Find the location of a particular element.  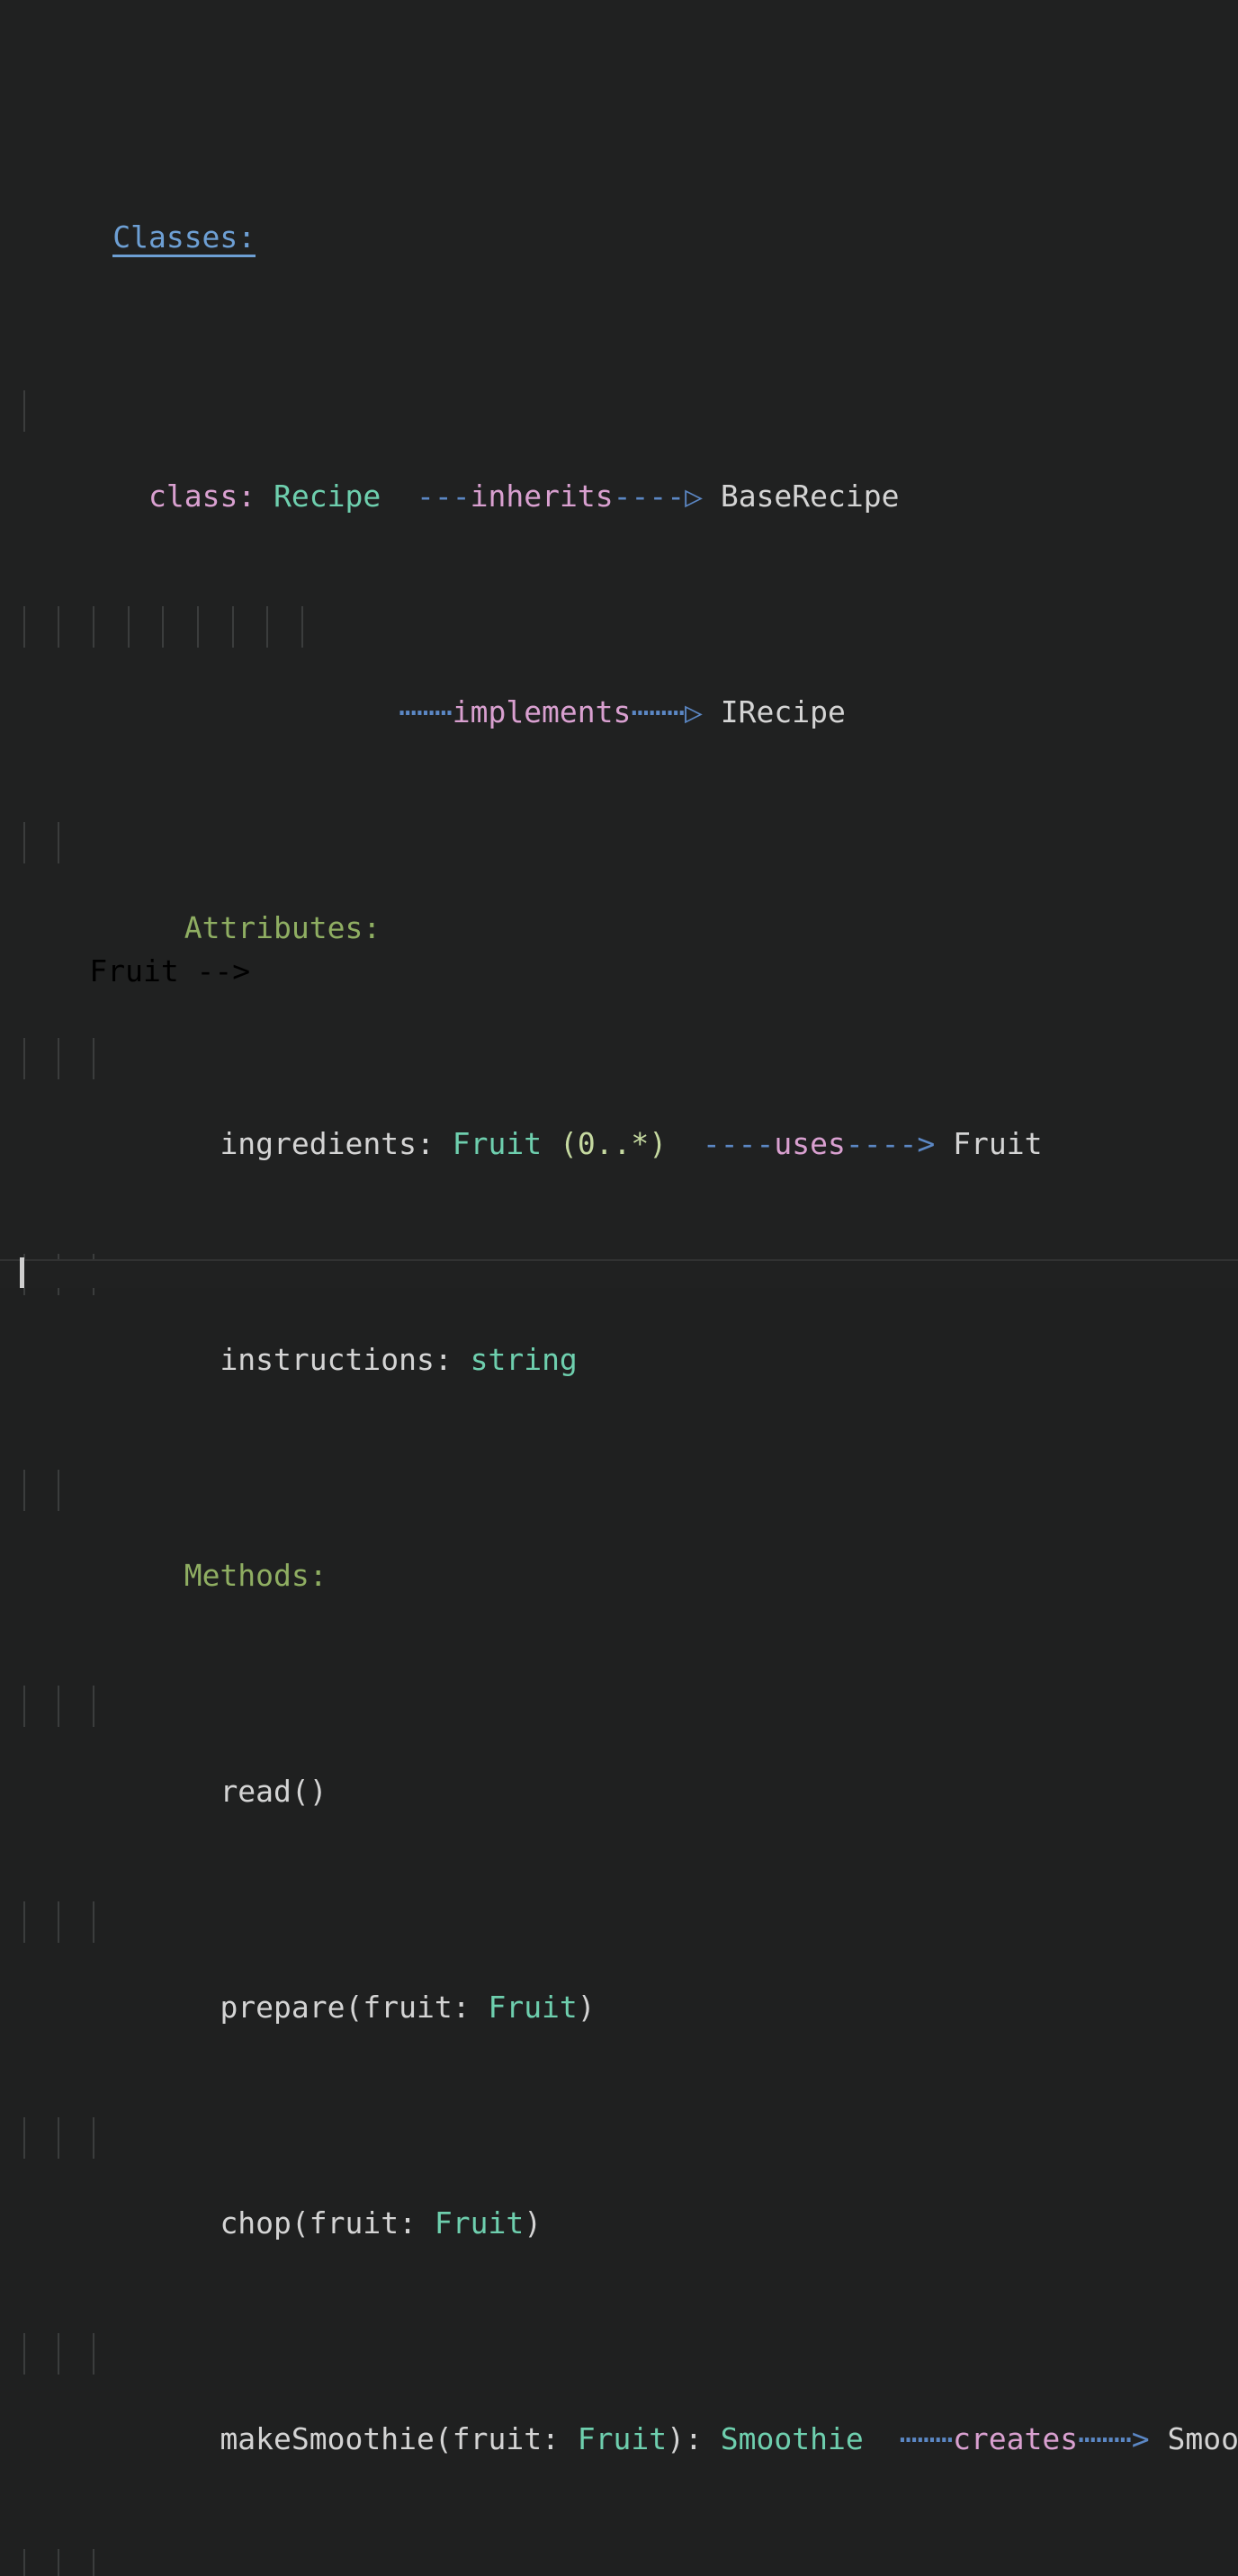

line-classes-header: Classes: is located at coordinates (619, 194).